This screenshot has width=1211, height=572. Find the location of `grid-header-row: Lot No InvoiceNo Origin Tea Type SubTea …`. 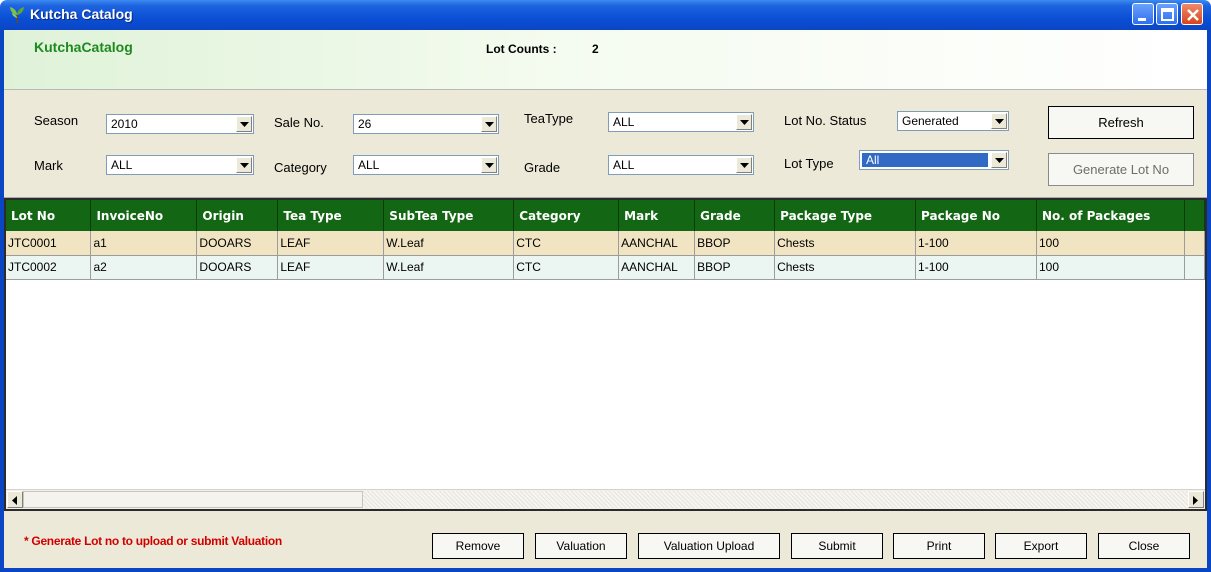

grid-header-row: Lot No InvoiceNo Origin Tea Type SubTea … is located at coordinates (605, 215).